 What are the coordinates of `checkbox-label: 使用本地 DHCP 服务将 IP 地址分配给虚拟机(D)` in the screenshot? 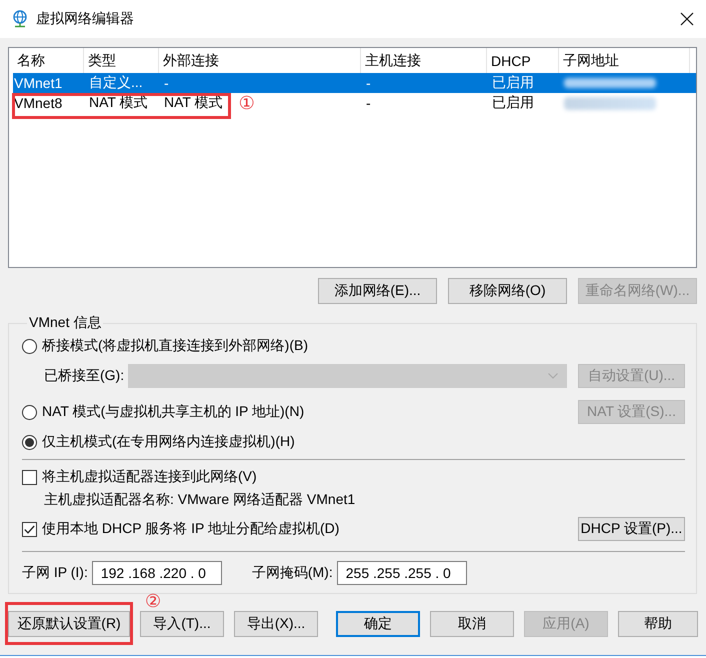 It's located at (191, 529).